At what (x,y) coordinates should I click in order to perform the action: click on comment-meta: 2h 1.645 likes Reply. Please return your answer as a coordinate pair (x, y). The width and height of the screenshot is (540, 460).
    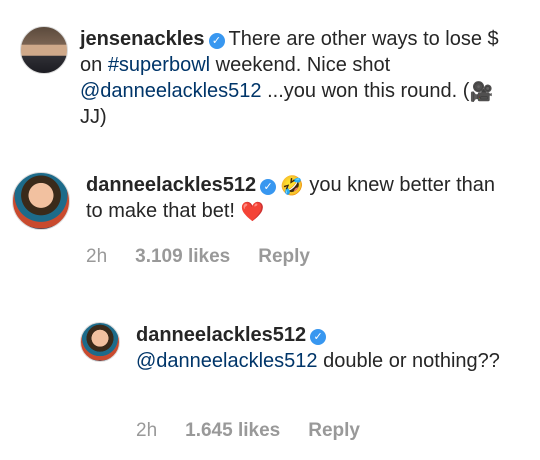
    Looking at the image, I should click on (248, 431).